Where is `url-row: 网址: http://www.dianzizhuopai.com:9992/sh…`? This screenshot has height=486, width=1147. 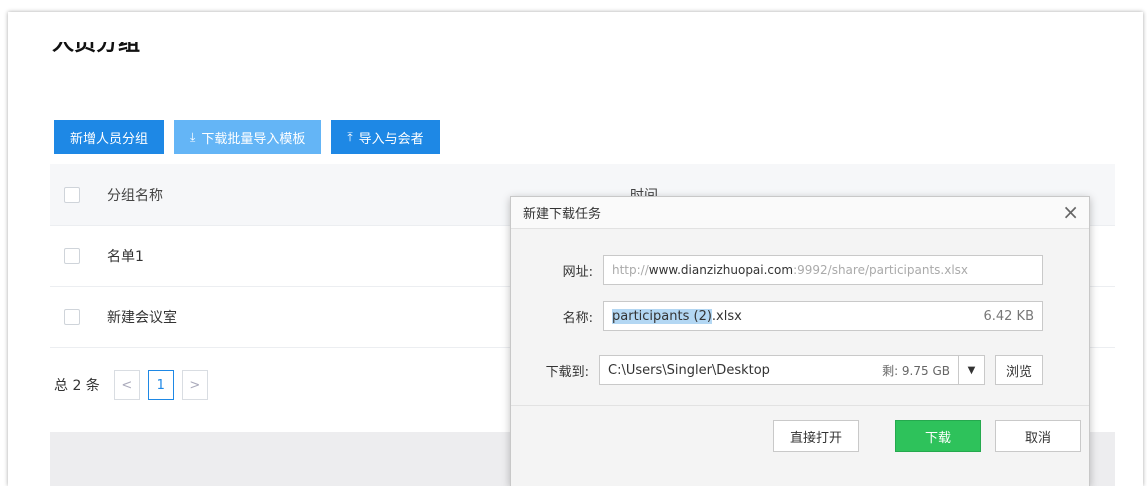
url-row: 网址: http://www.dianzizhuopai.com:9992/sh… is located at coordinates (792, 270).